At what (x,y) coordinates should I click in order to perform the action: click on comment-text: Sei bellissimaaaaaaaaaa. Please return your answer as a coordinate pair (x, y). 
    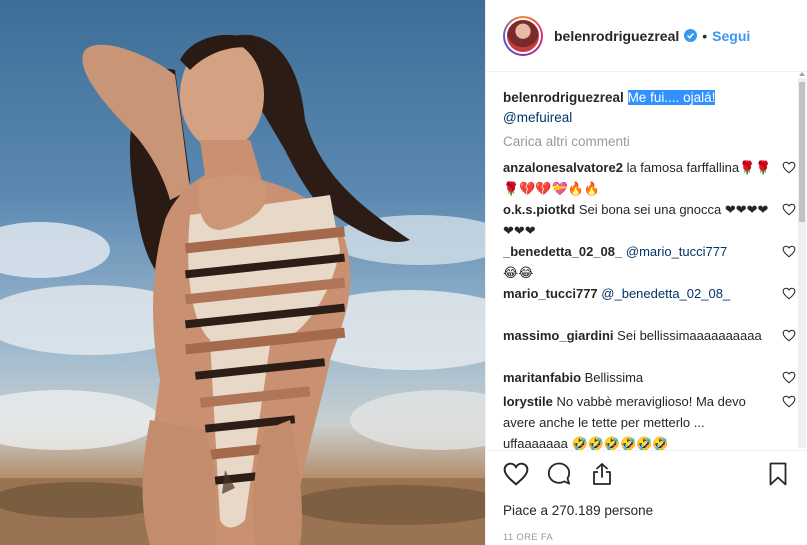
    Looking at the image, I should click on (689, 335).